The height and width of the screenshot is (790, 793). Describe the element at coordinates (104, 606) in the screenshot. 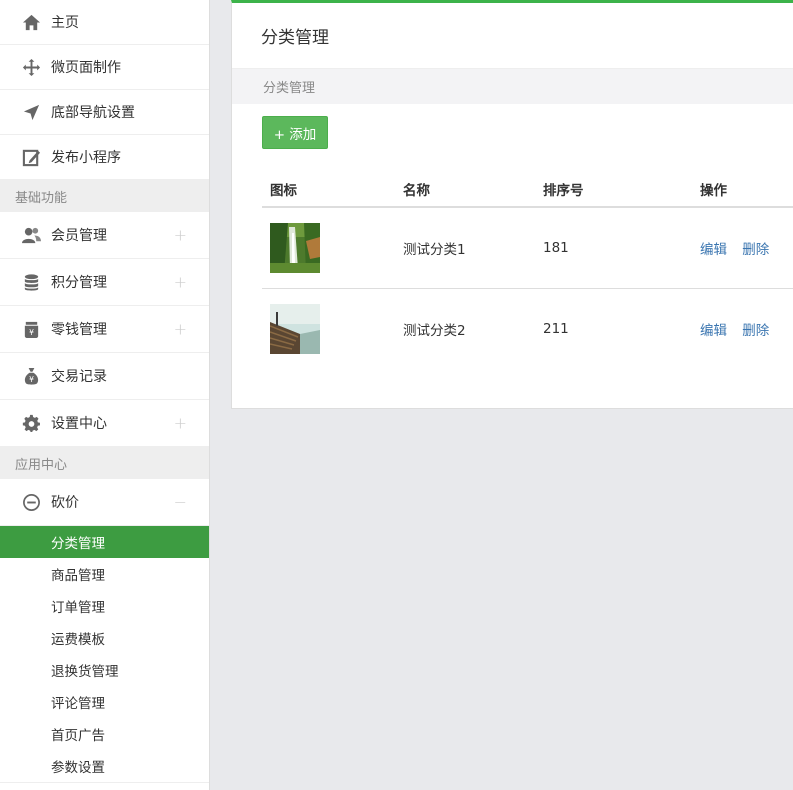

I see `sub-item-orders: 订单管理` at that location.